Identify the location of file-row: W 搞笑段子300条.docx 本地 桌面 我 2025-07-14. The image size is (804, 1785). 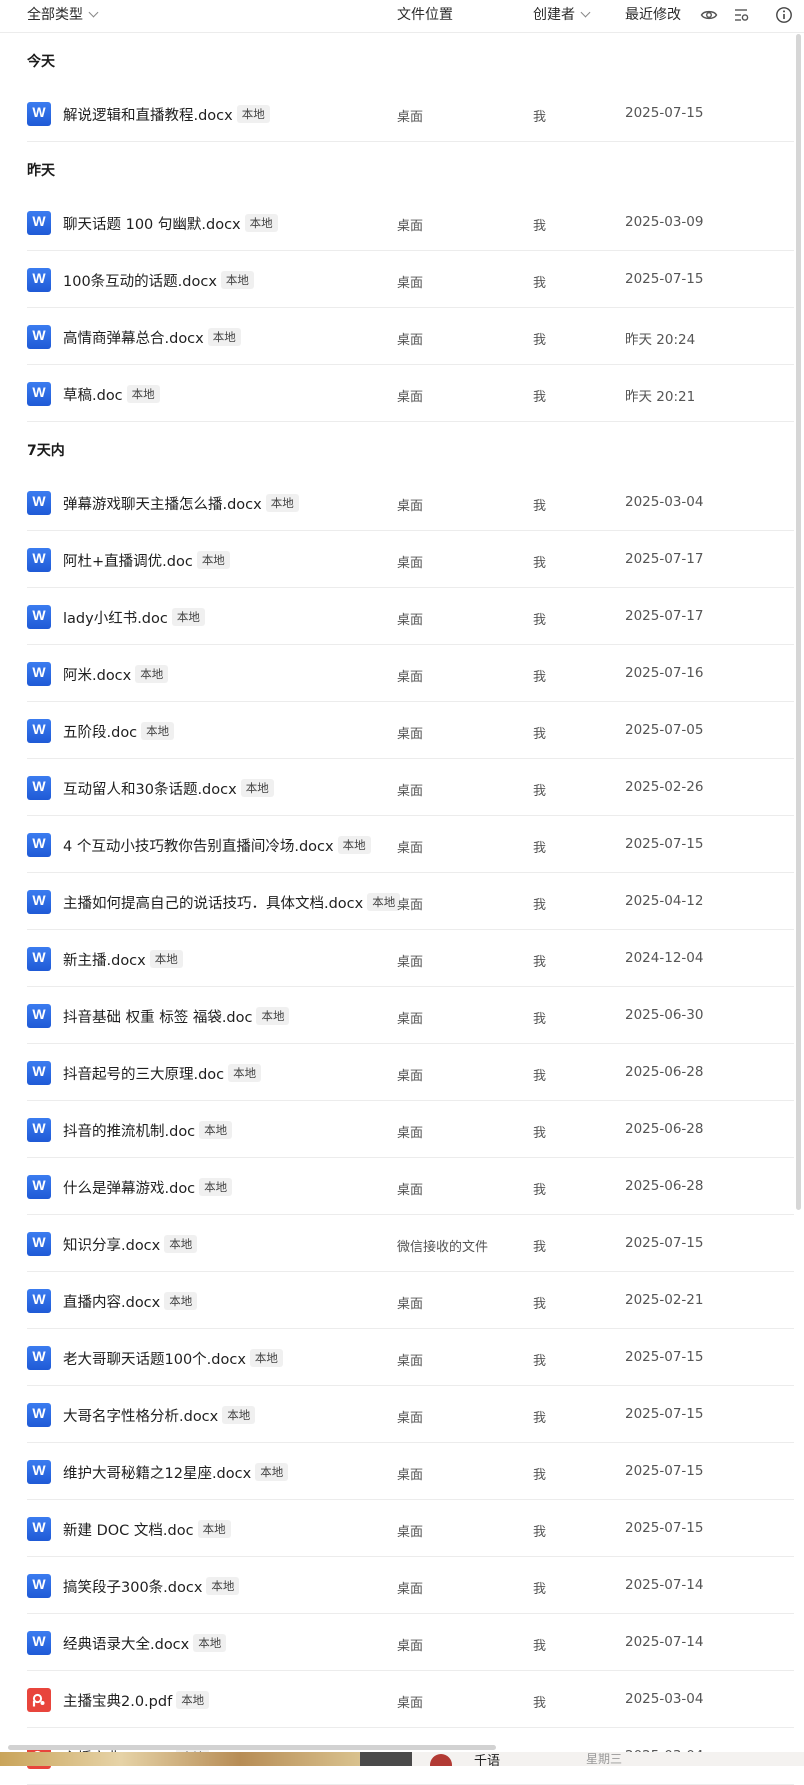
(397, 1585).